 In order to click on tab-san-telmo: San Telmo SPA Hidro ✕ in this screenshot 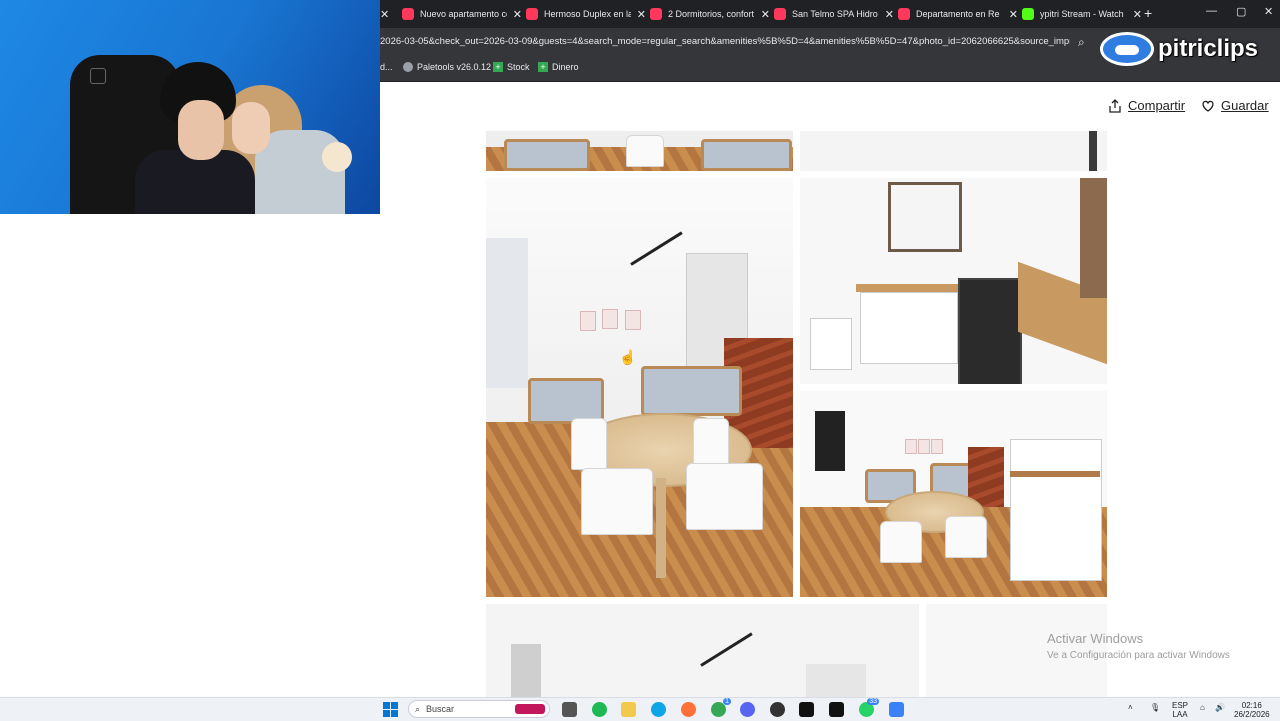, I will do `click(834, 14)`.